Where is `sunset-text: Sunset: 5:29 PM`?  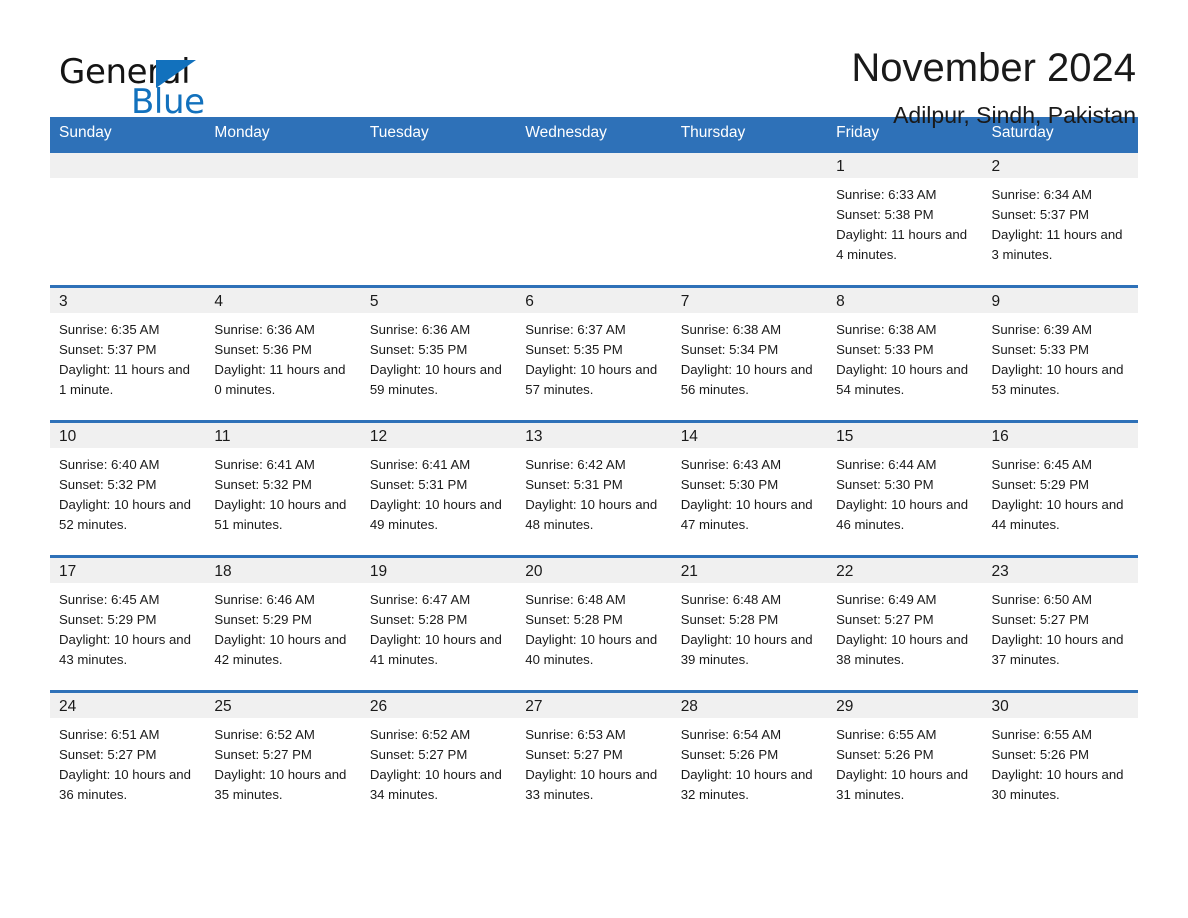
sunset-text: Sunset: 5:29 PM is located at coordinates (263, 619).